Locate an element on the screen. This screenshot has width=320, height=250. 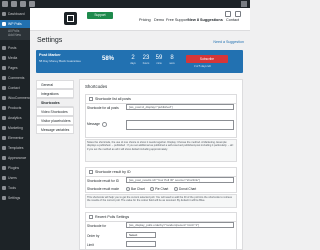
sidebar-item-users: Users is located at coordinates (15, 178).